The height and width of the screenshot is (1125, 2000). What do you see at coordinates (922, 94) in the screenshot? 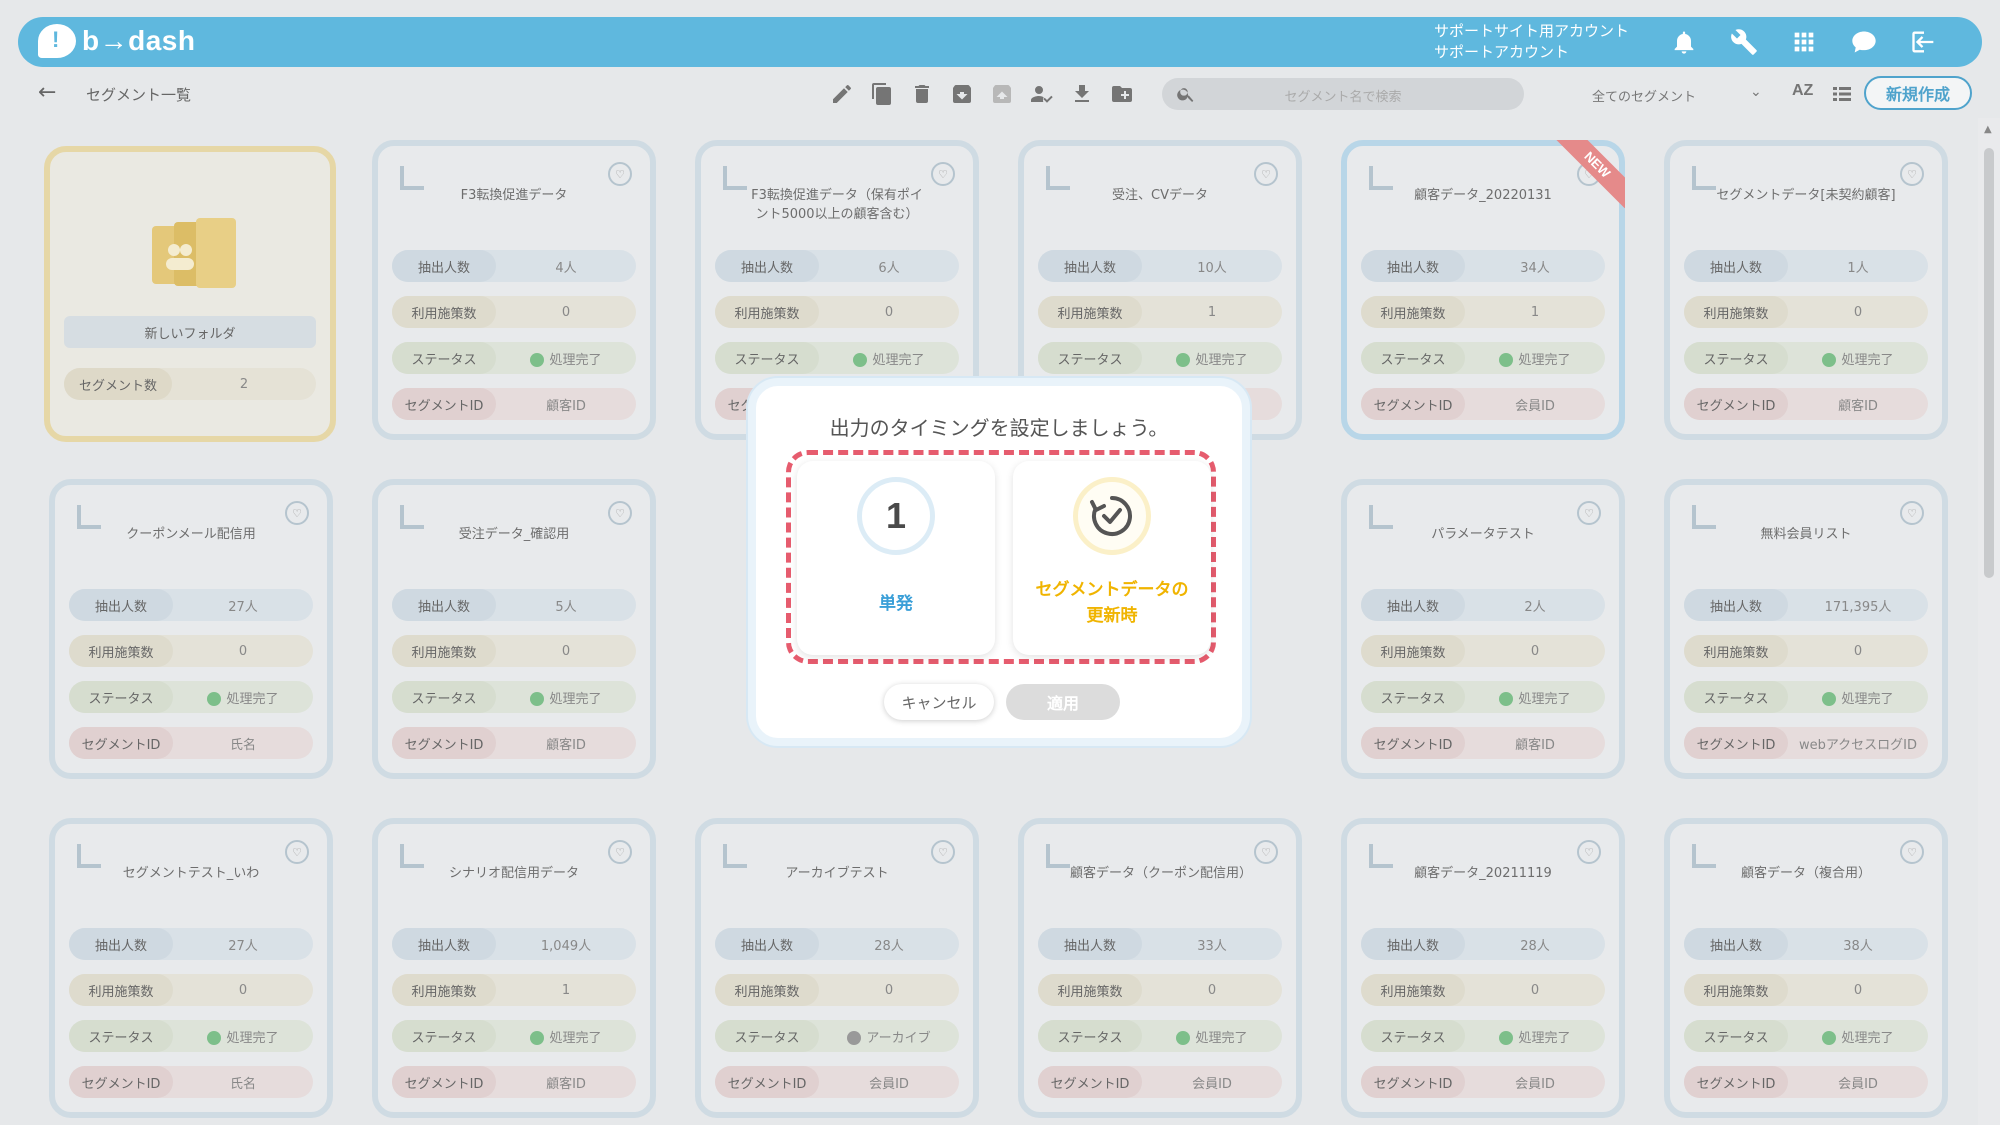
I see `trash-icon` at bounding box center [922, 94].